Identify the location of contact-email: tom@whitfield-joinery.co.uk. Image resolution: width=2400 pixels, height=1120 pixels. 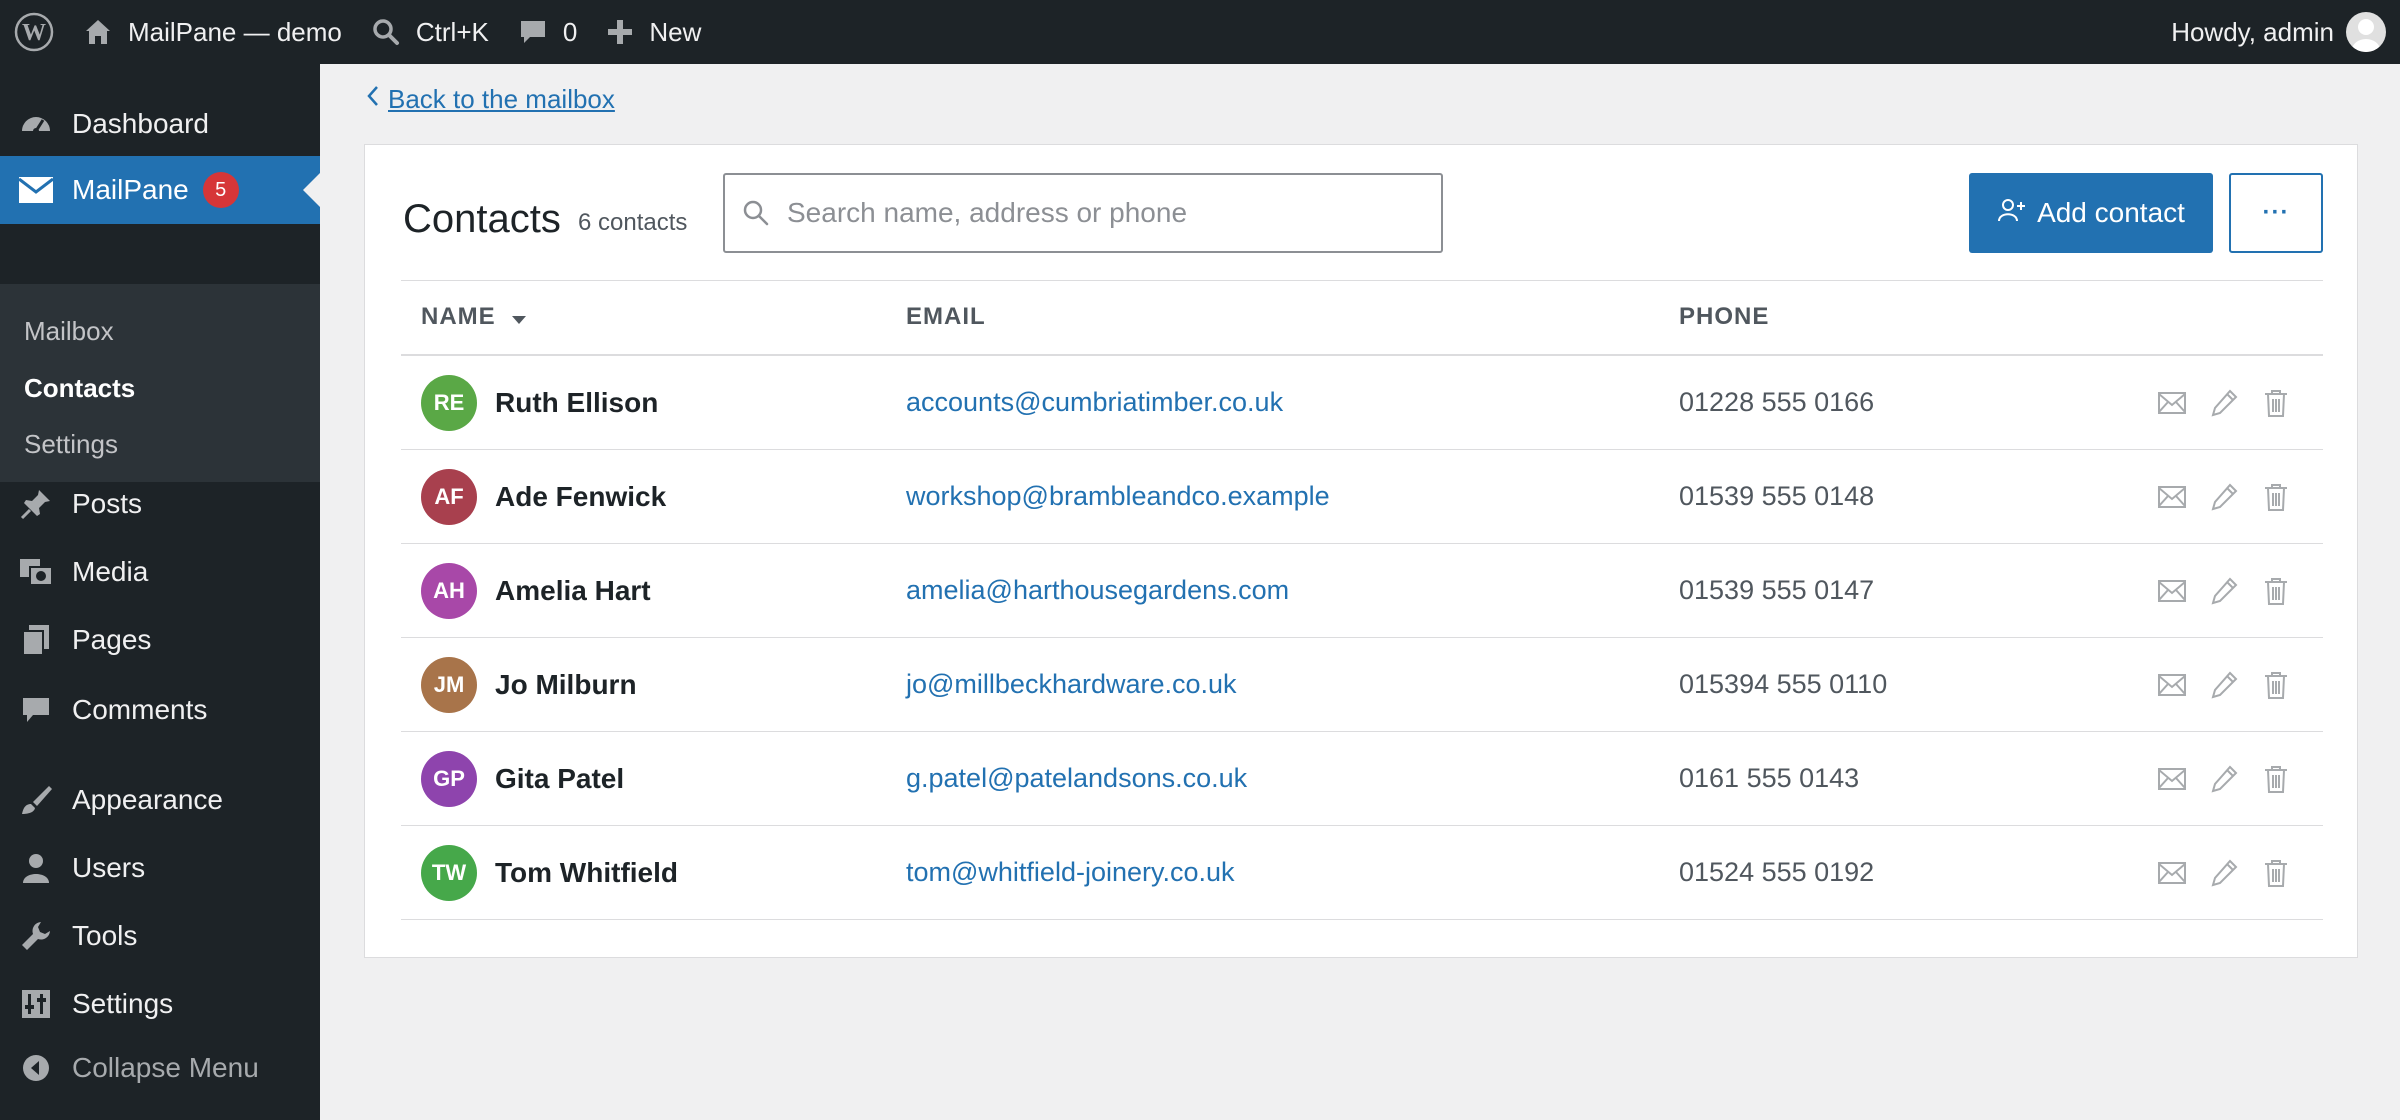
(1070, 872).